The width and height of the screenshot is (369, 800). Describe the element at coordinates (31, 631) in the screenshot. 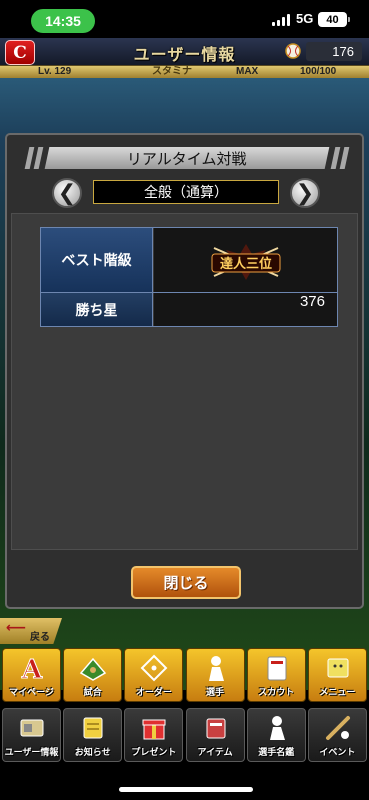

I see `back-button: ⟵ 戻る` at that location.